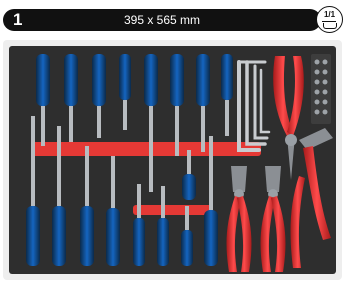 The width and height of the screenshot is (345, 287). Describe the element at coordinates (146, 149) in the screenshot. I see `red-foam-channel` at that location.